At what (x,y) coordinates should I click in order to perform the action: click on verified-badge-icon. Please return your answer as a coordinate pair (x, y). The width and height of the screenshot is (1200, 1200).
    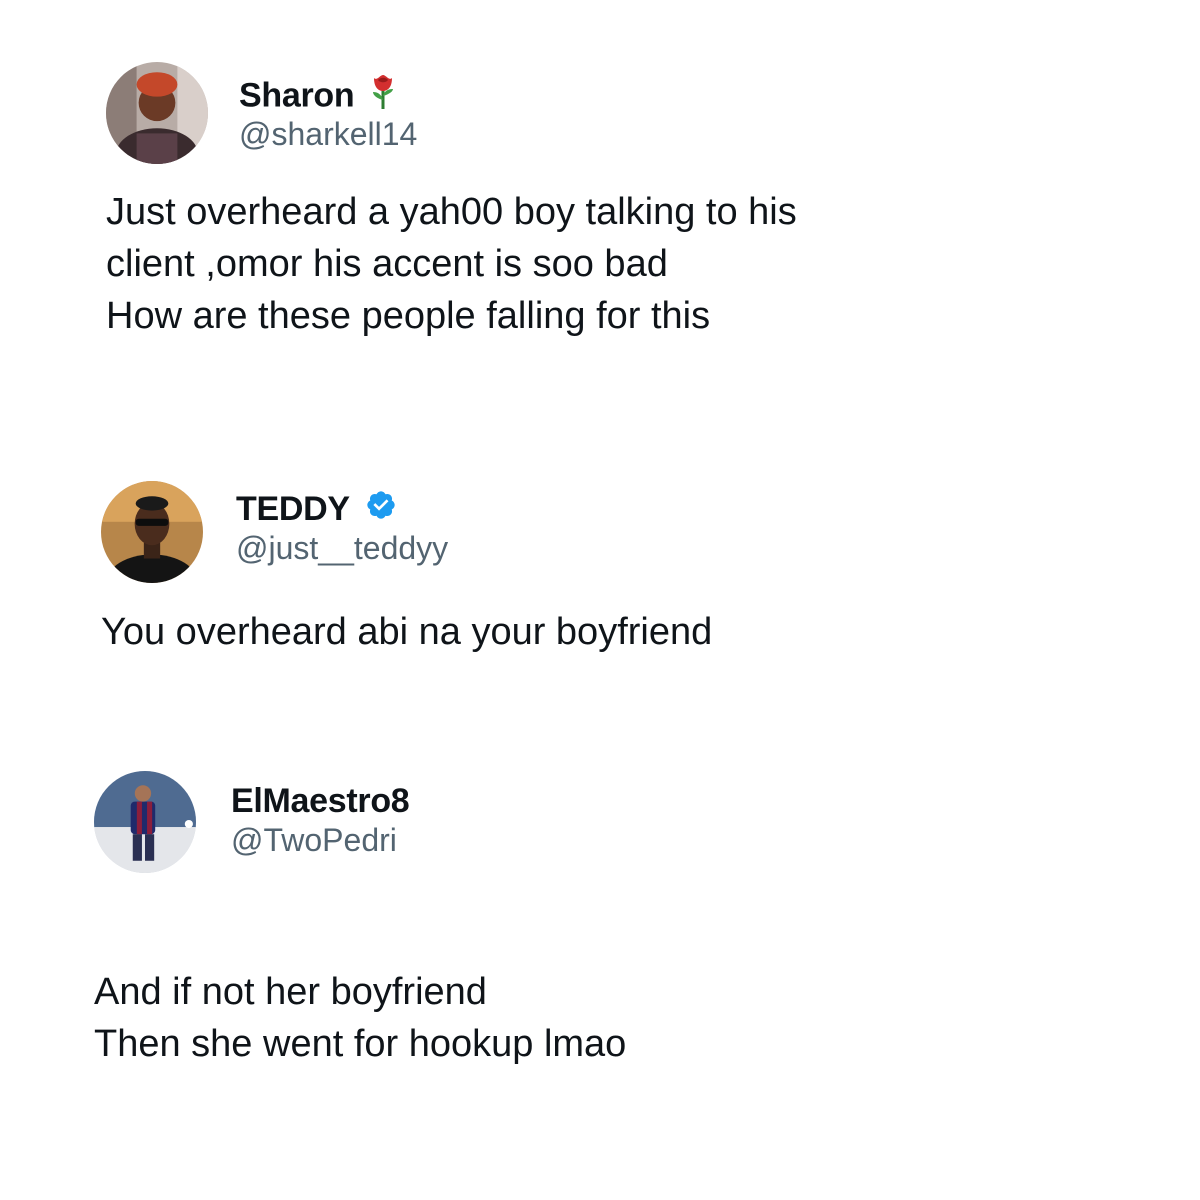
    Looking at the image, I should click on (381, 509).